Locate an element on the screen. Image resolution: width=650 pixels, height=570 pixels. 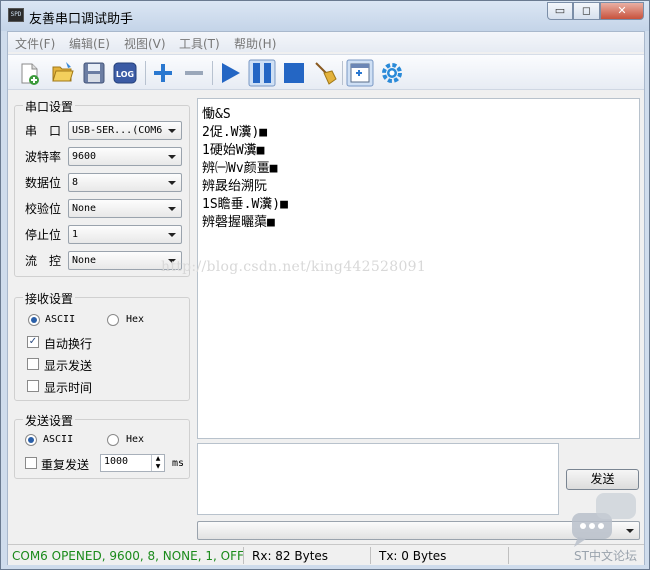
menu-tools: 工具(T) is located at coordinates (199, 43).